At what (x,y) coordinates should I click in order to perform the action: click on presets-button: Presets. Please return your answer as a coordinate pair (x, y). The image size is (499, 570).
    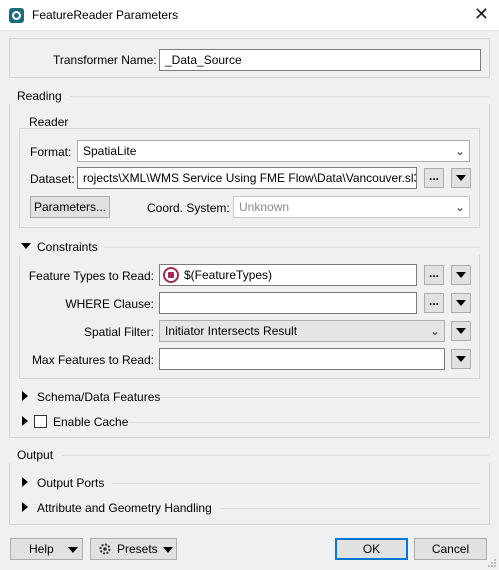
    Looking at the image, I should click on (133, 549).